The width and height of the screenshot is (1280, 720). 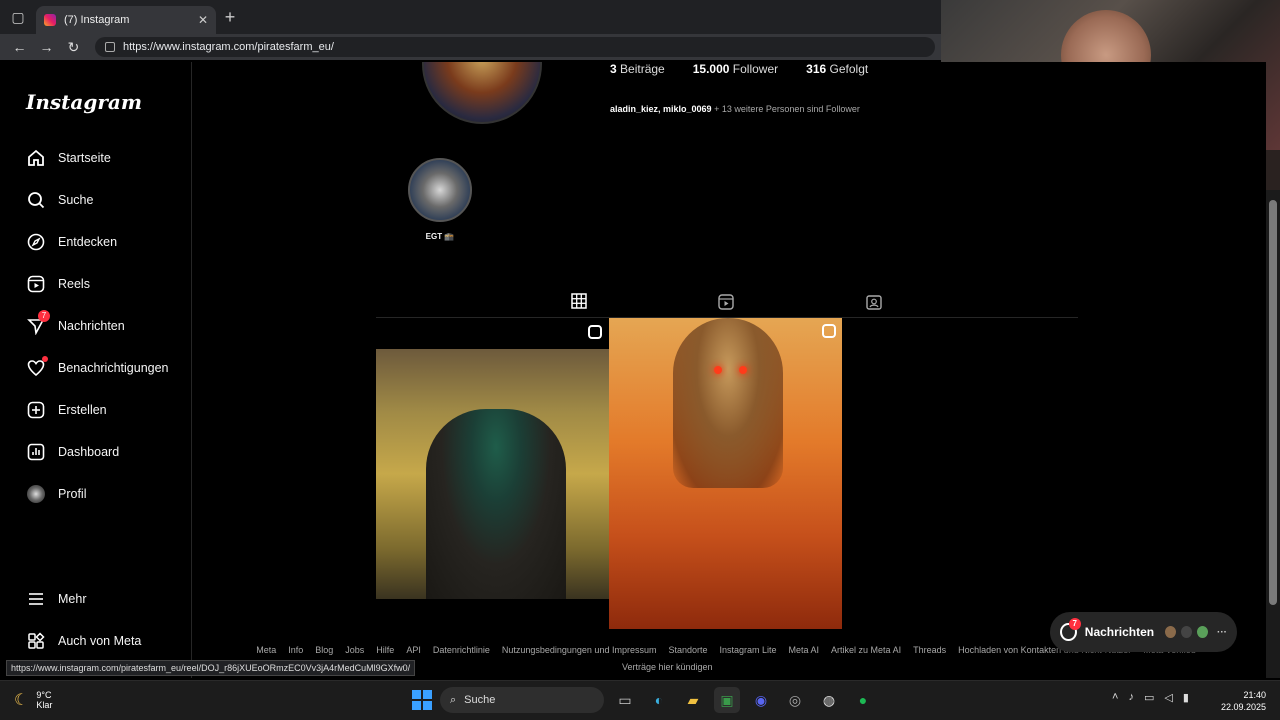 I want to click on sidebar-item-startseite: Startseite, so click(x=68, y=158).